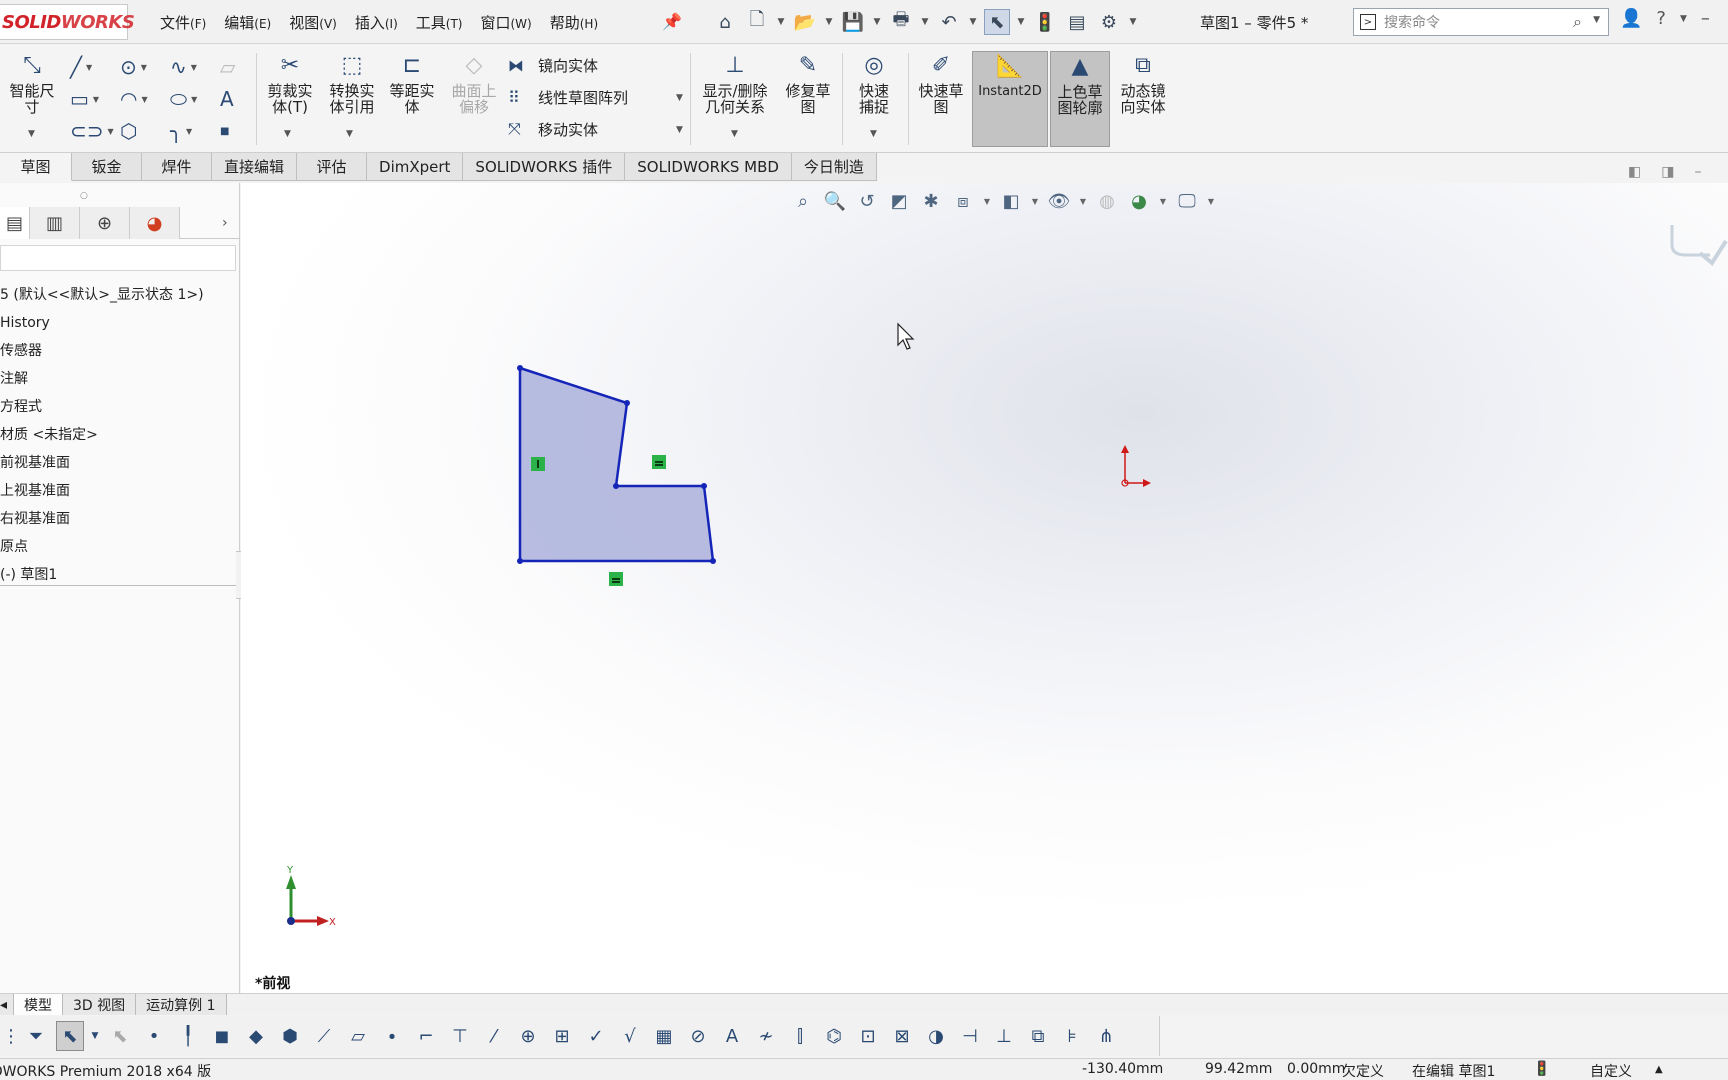  I want to click on move-dropdown-icon: ▼, so click(679, 130).